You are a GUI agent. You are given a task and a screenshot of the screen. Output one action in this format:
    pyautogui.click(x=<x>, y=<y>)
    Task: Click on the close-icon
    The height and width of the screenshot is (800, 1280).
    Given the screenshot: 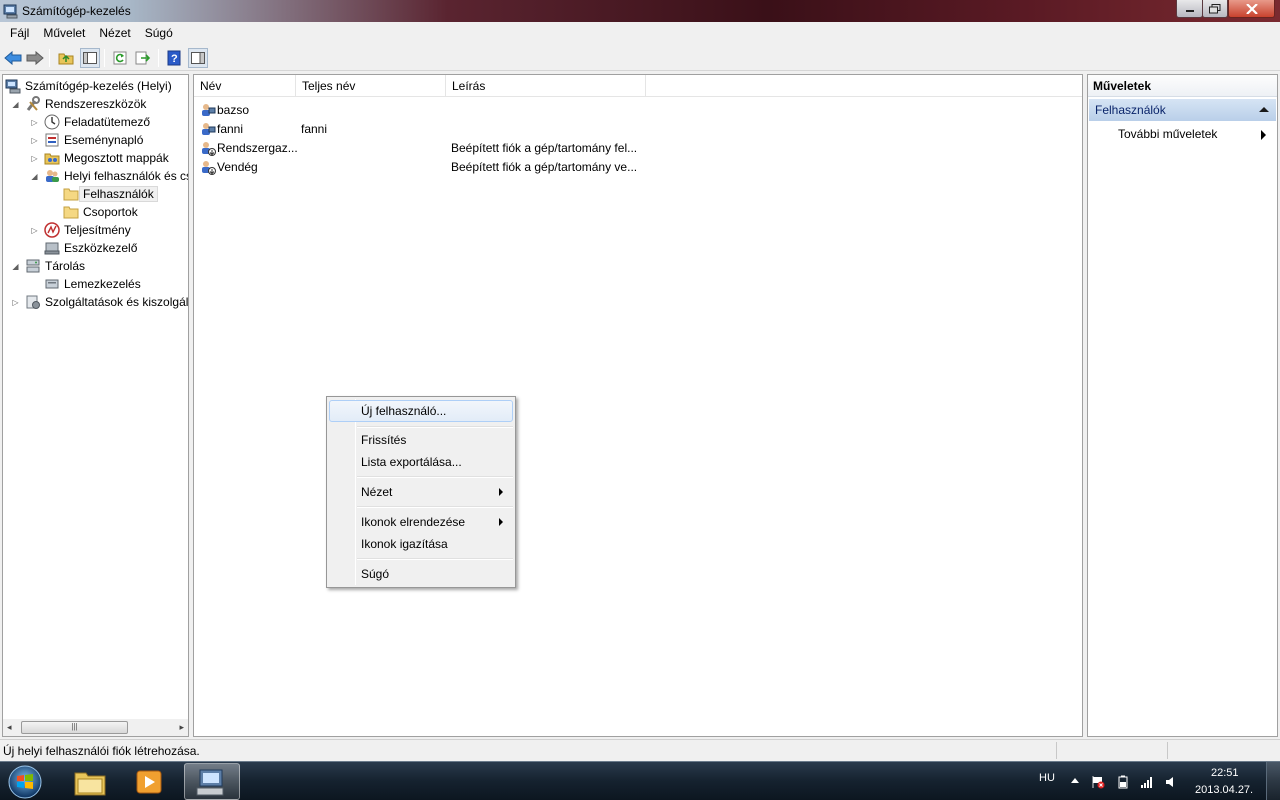 What is the action you would take?
    pyautogui.click(x=1251, y=8)
    